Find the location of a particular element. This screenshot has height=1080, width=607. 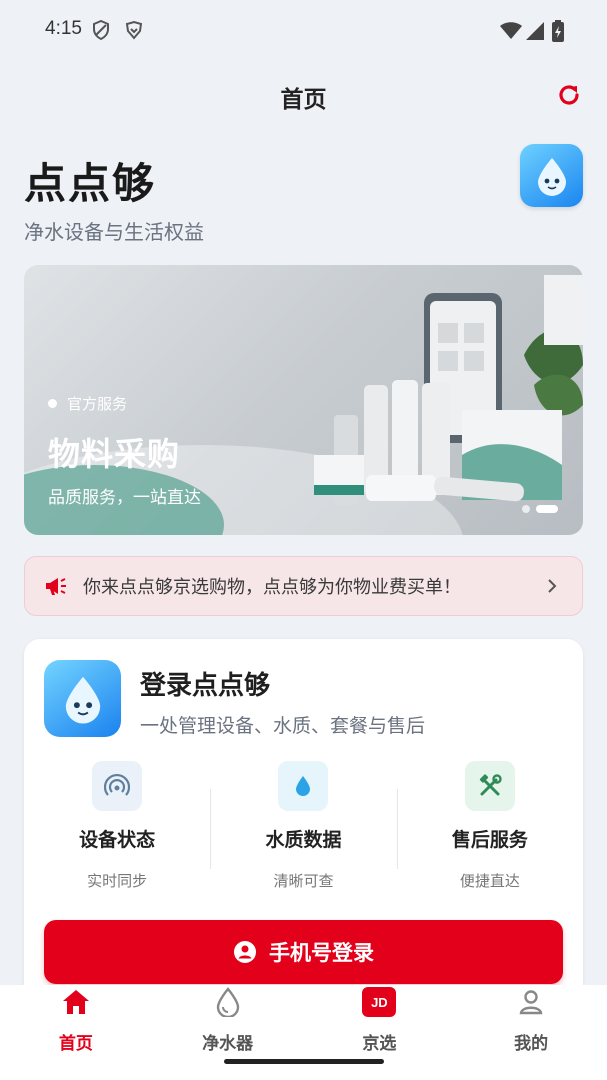

battery-icon is located at coordinates (558, 33).